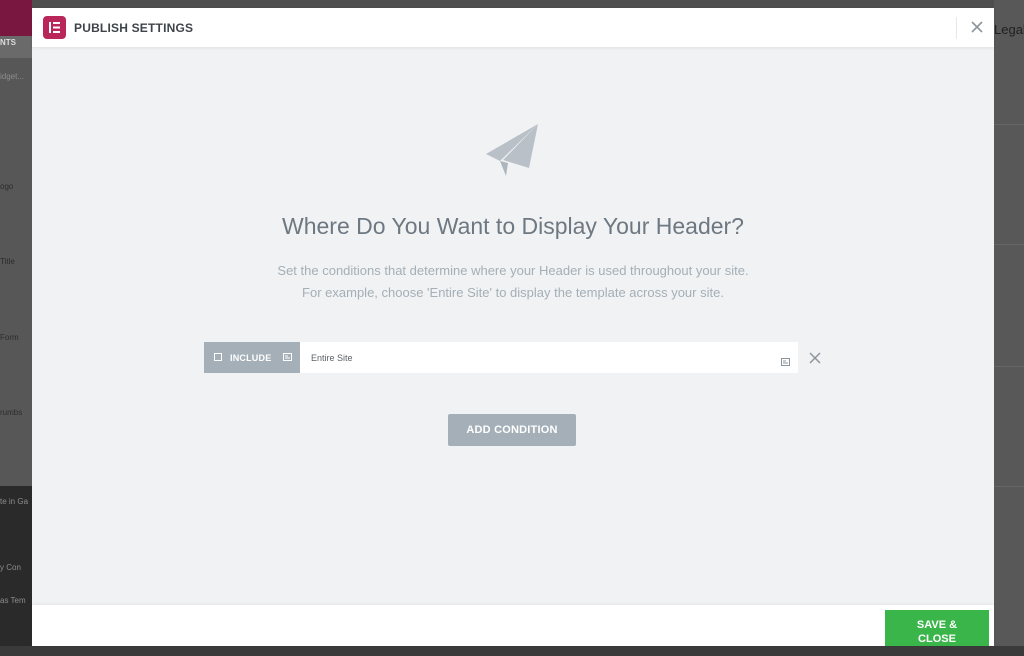 The width and height of the screenshot is (1024, 656). I want to click on editor-canvas-background: Legal, so click(1009, 328).